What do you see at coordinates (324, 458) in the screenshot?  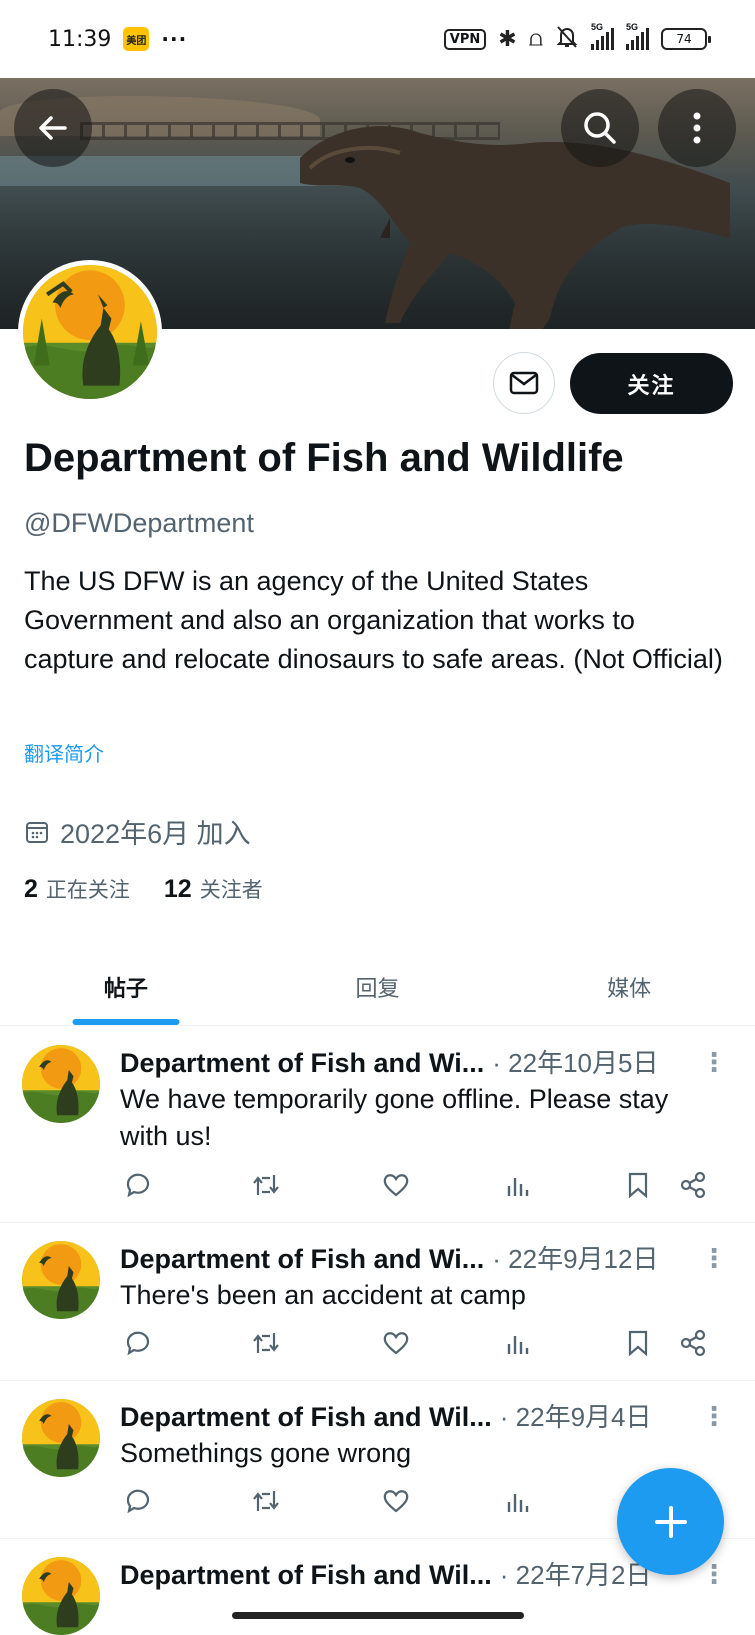 I see `display-name: Department of Fish and Wildlife` at bounding box center [324, 458].